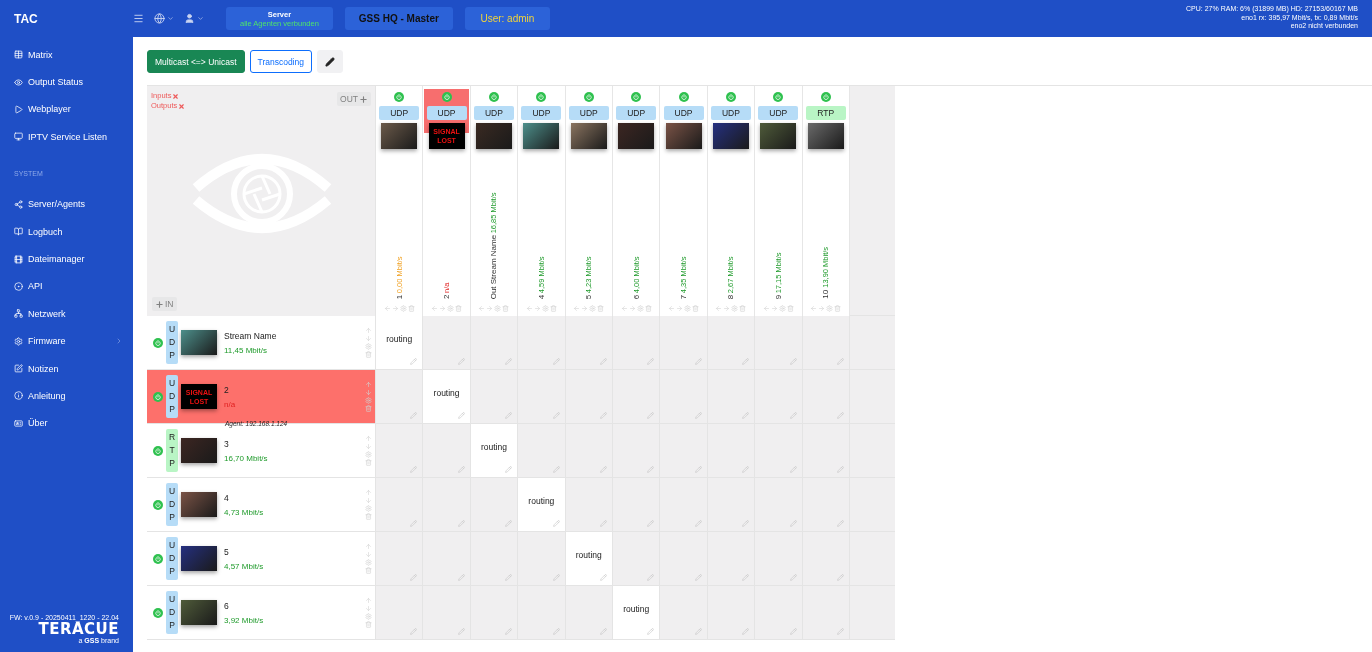  I want to click on close-icon, so click(182, 106).